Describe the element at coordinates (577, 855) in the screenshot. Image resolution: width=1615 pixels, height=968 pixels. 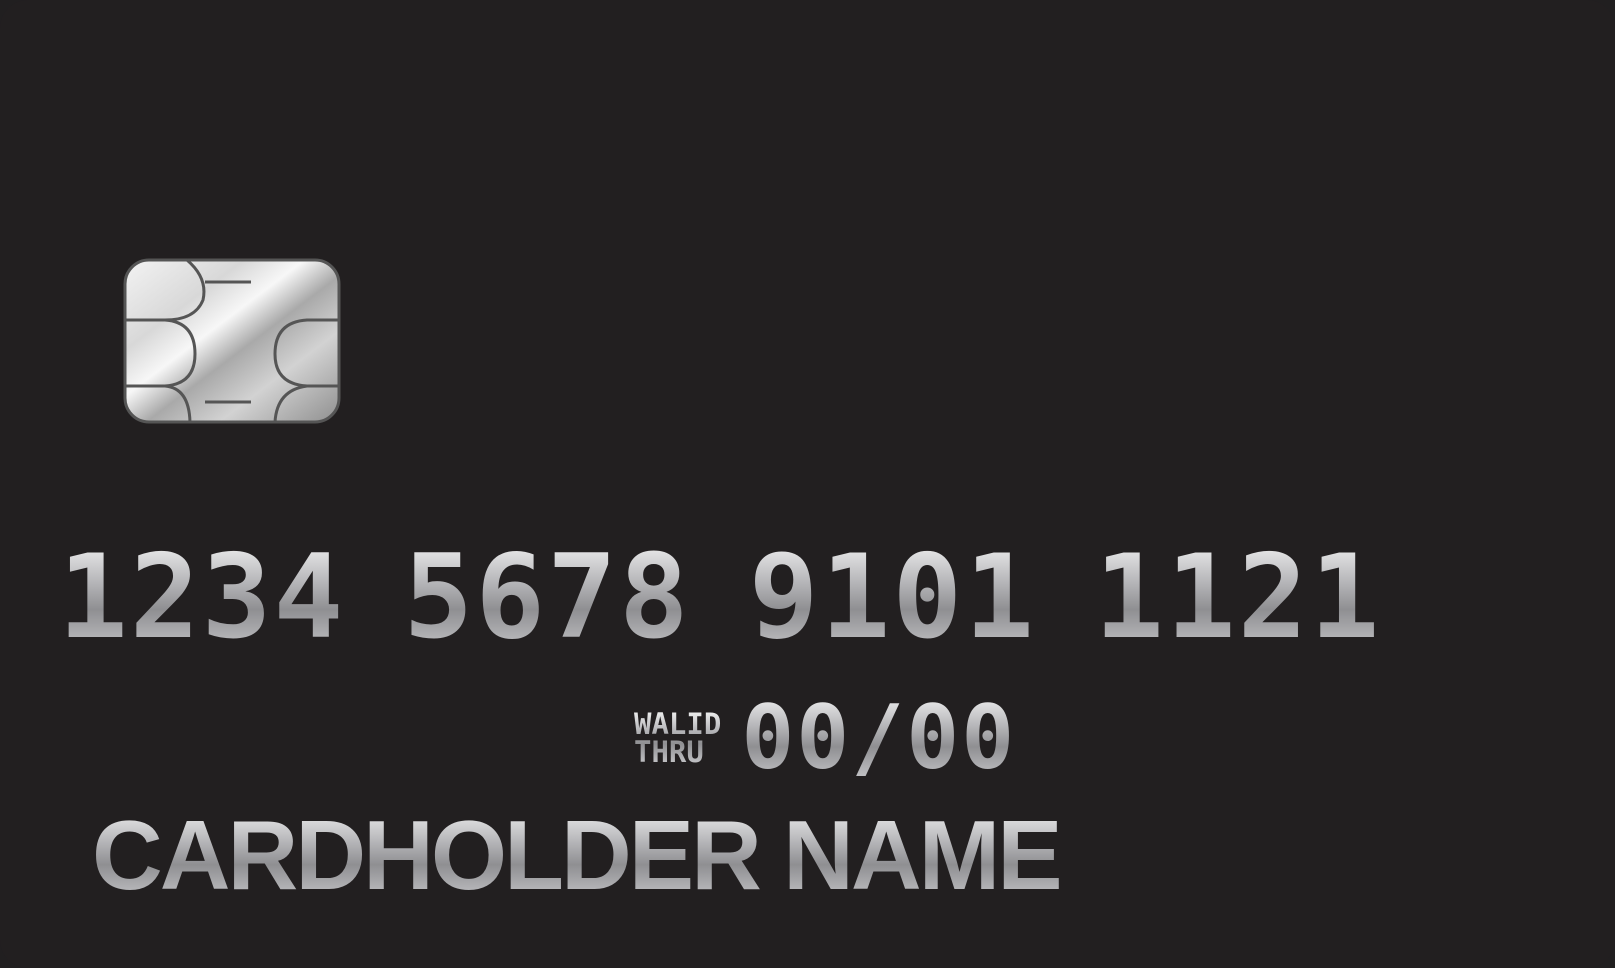
I see `cardholder-name: CARDHOLDER NAME` at that location.